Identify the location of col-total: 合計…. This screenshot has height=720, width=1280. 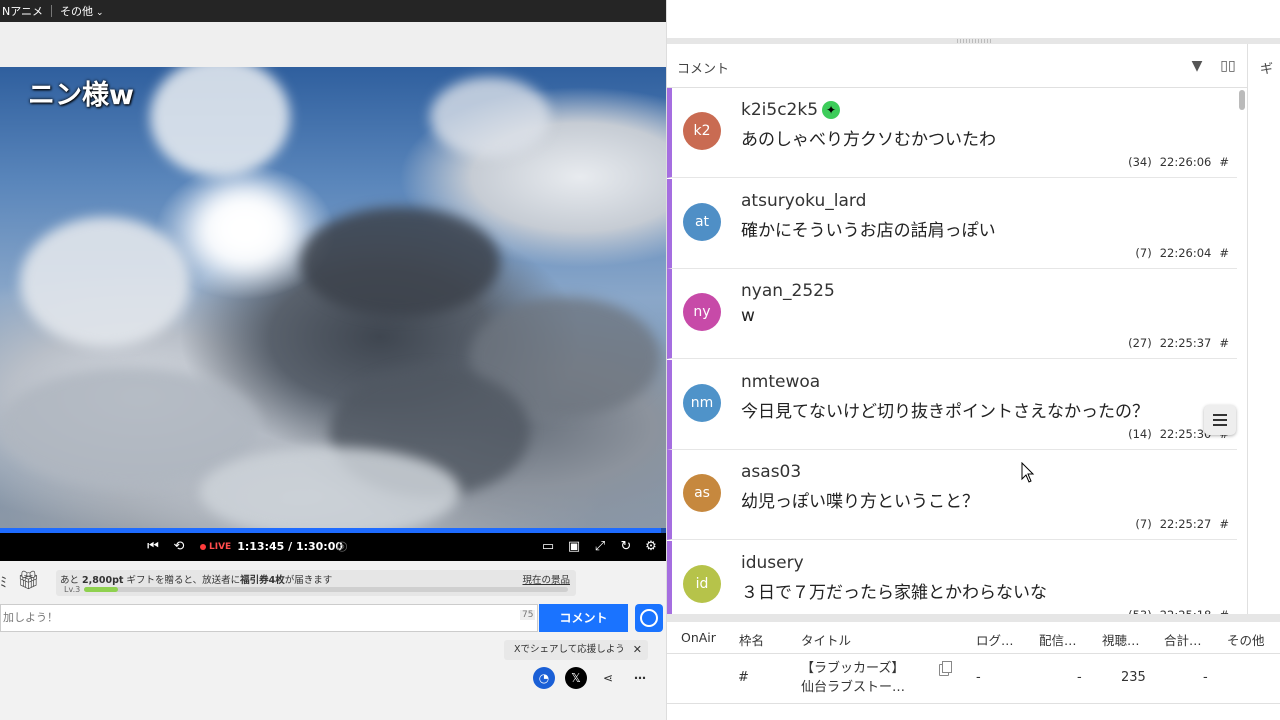
(1183, 639).